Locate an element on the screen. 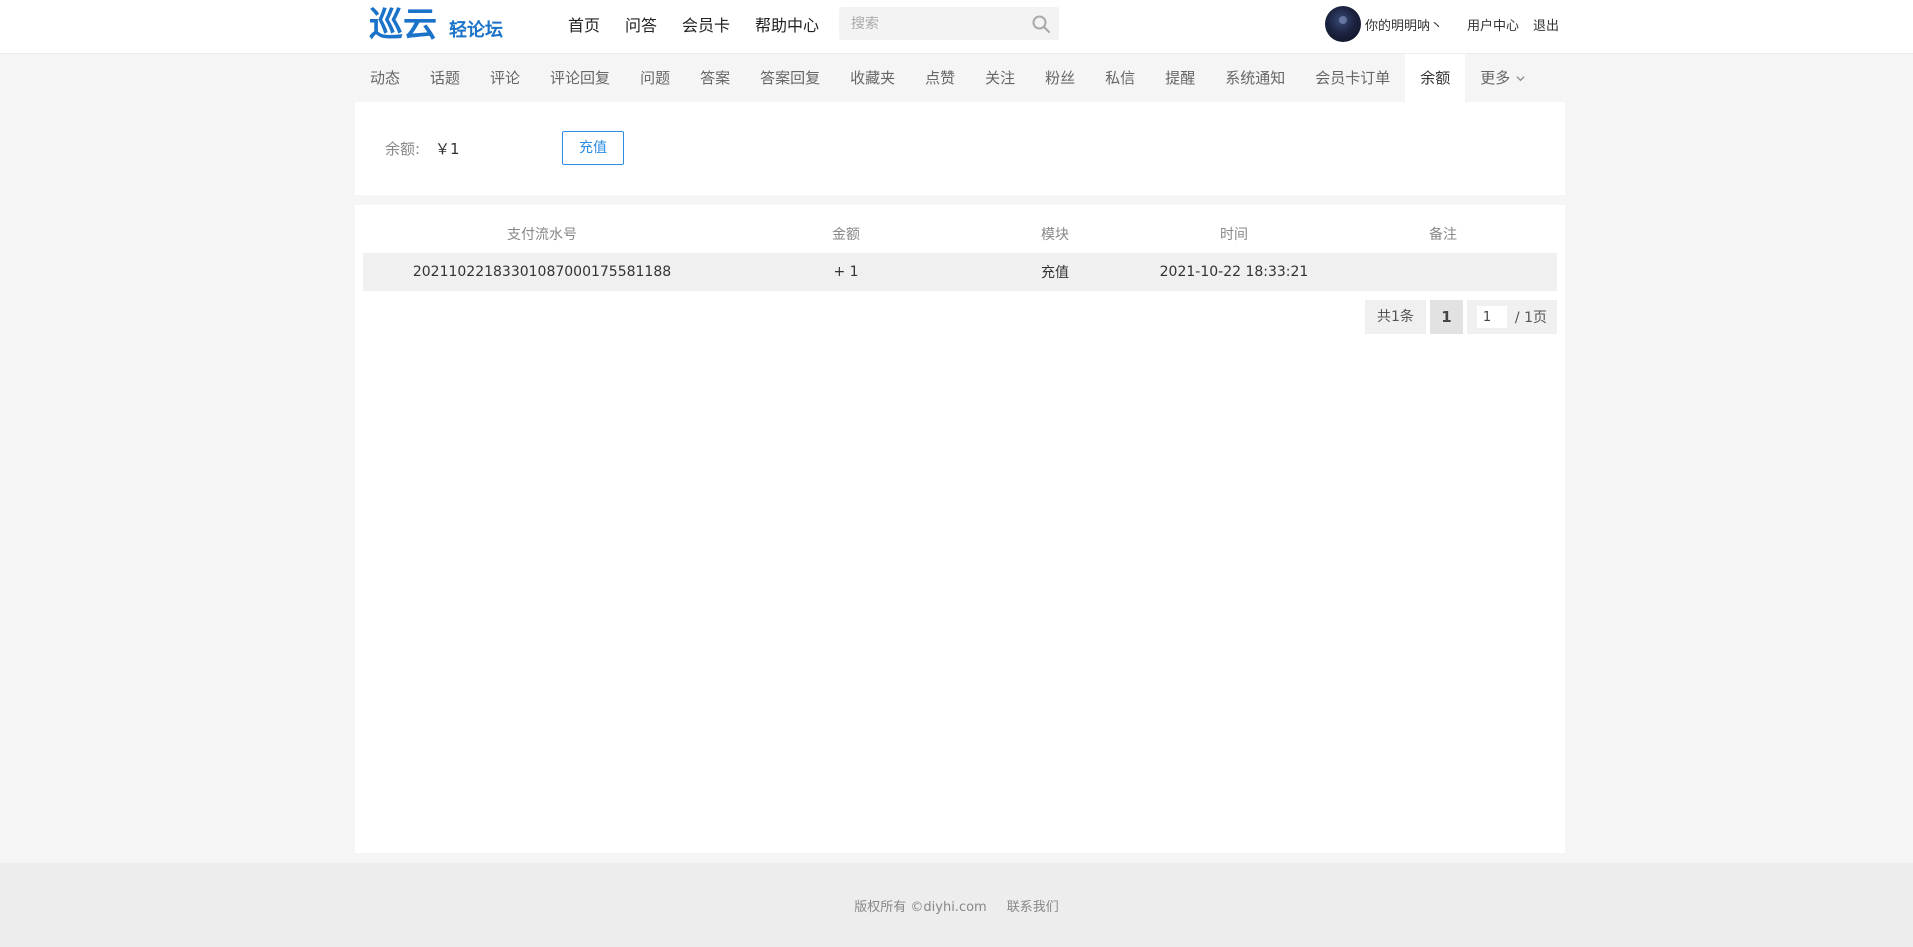 Image resolution: width=1913 pixels, height=947 pixels. main-nav: 首页 问答 会员卡 帮助中心 is located at coordinates (706, 24).